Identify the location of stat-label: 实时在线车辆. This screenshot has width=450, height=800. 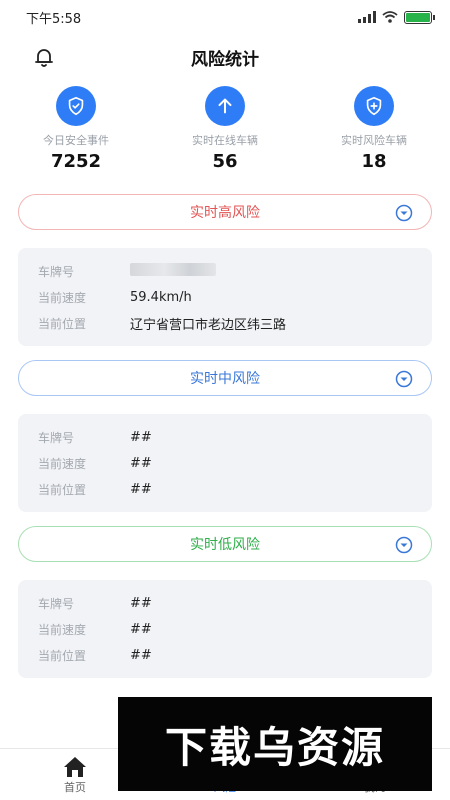
(225, 140).